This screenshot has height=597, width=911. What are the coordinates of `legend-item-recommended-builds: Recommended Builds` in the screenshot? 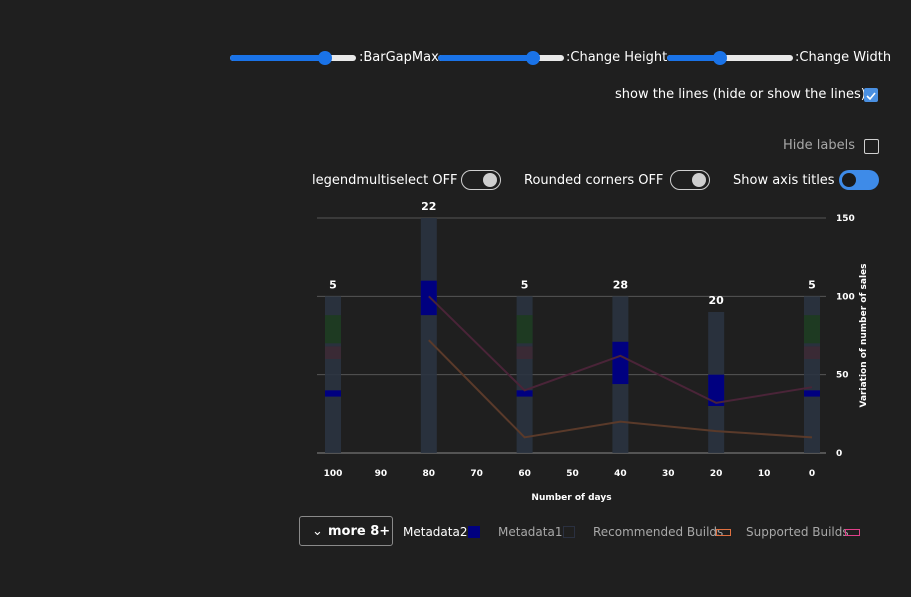 It's located at (658, 532).